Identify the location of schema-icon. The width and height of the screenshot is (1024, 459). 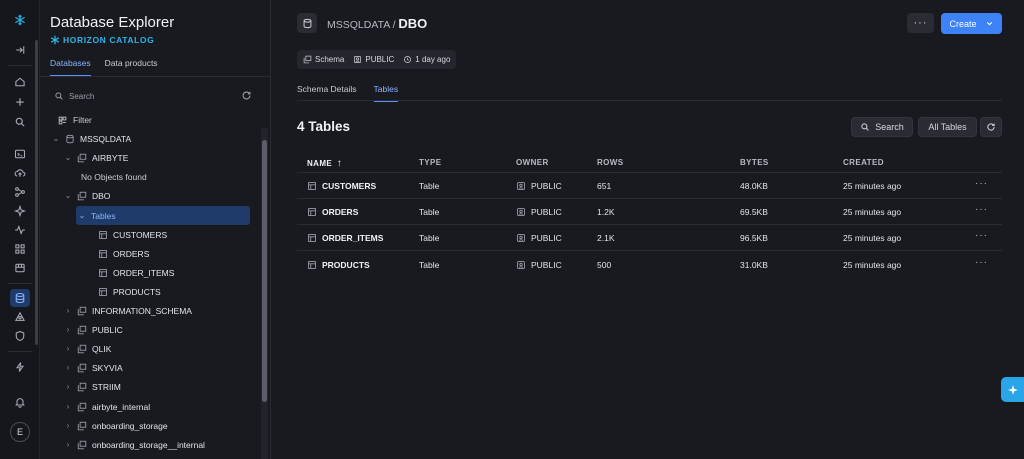
(307, 59).